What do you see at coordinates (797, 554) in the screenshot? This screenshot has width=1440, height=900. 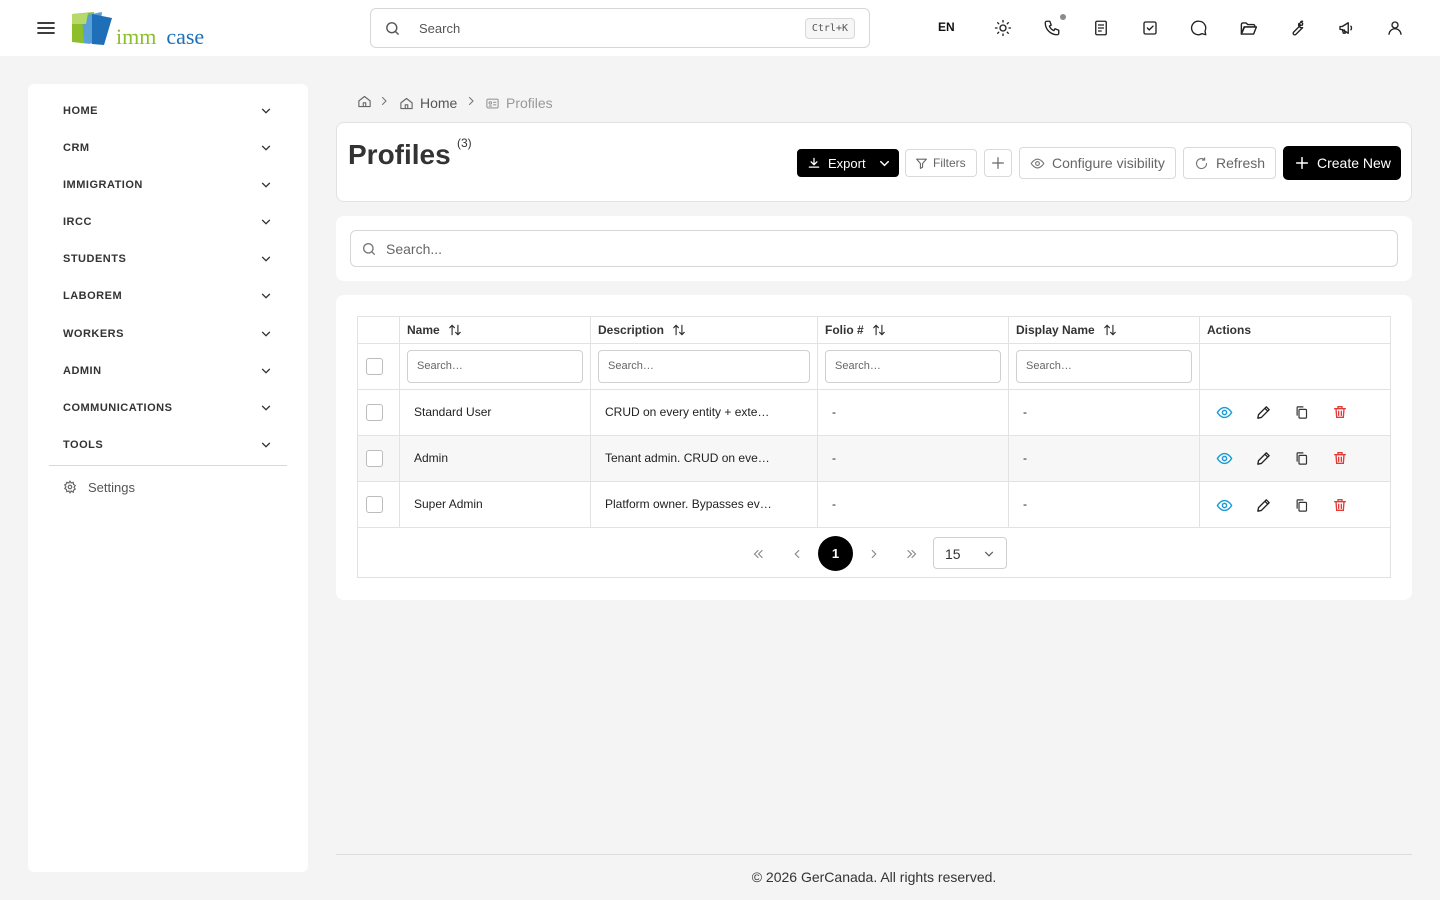 I see `prev-page-icon` at bounding box center [797, 554].